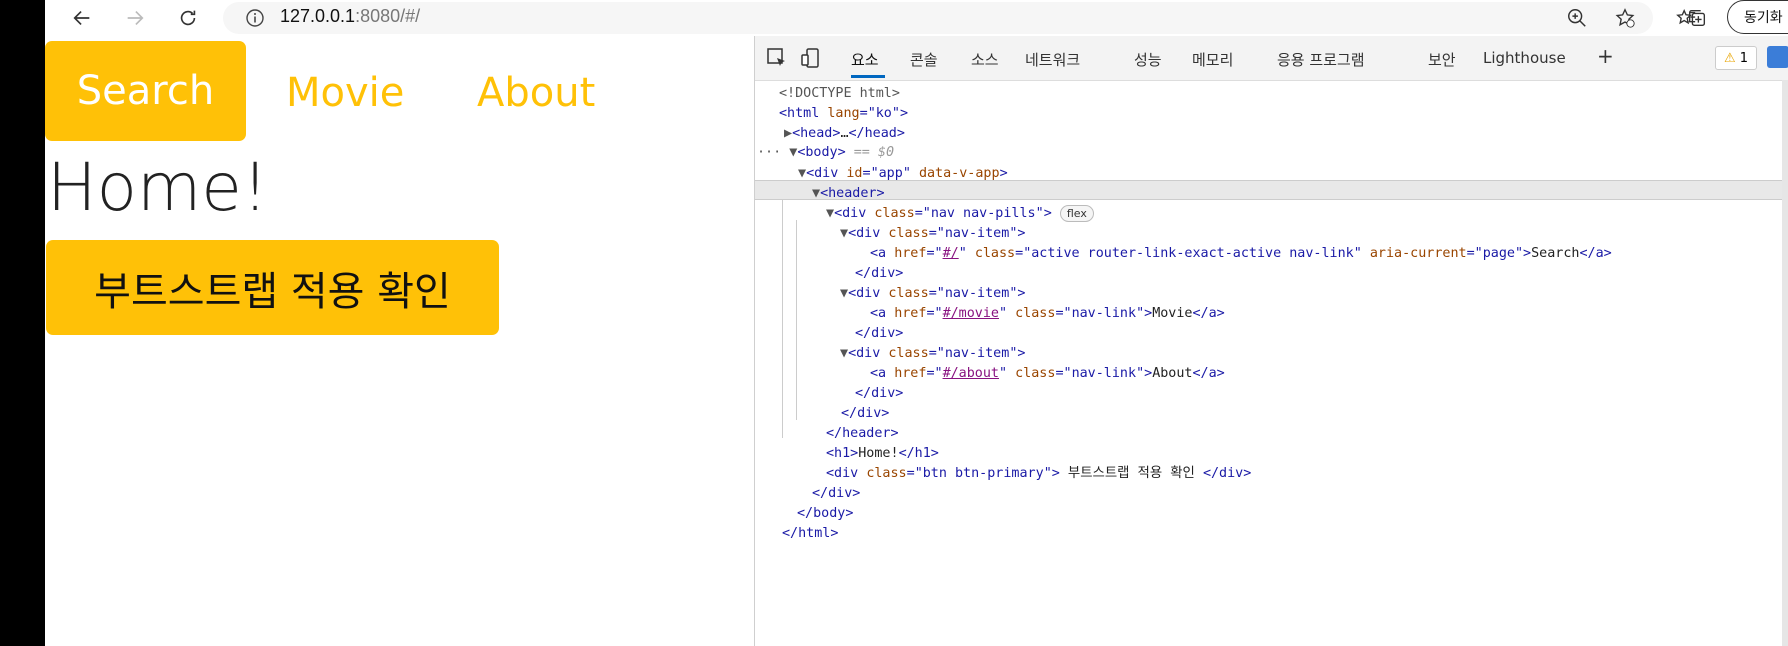 The width and height of the screenshot is (1788, 646). What do you see at coordinates (1524, 58) in the screenshot?
I see `tab-lighthouse: Lighthouse` at bounding box center [1524, 58].